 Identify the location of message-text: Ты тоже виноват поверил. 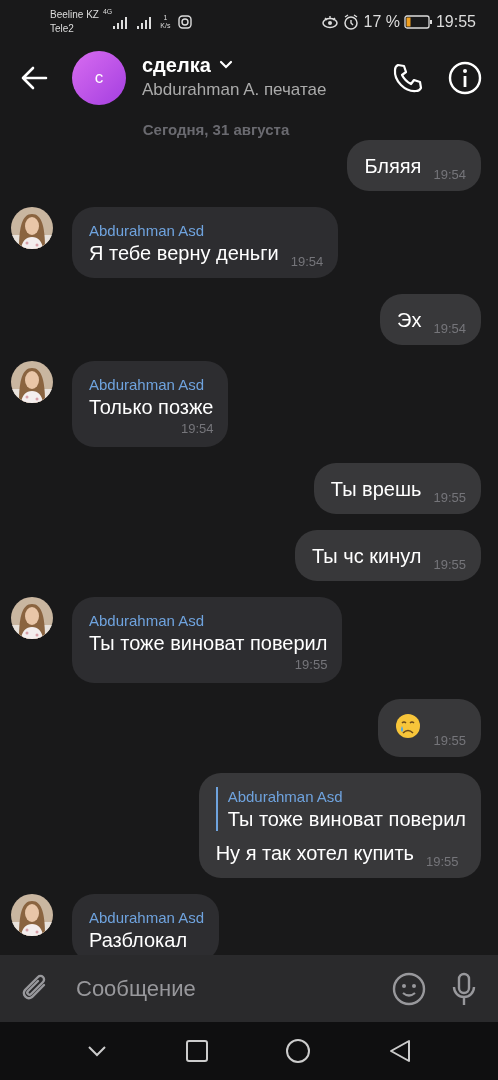
(208, 642).